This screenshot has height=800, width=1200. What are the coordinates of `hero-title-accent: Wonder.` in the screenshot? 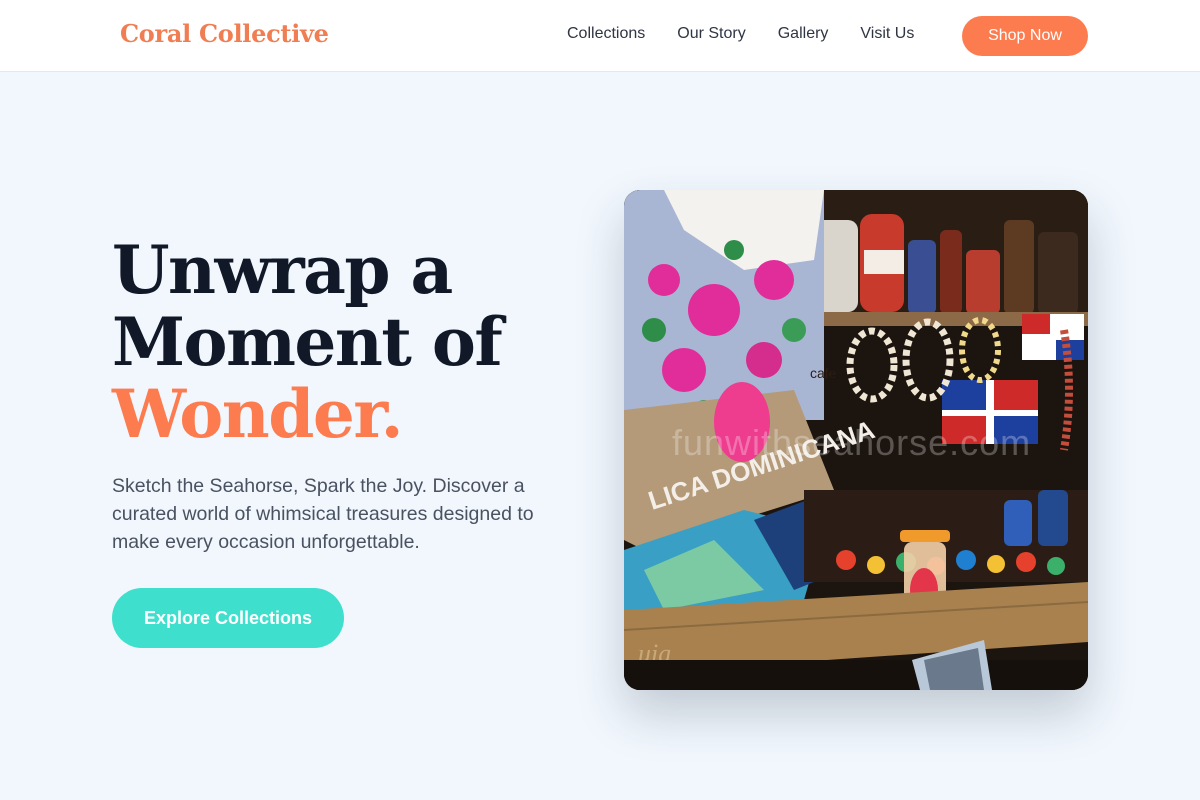 It's located at (258, 414).